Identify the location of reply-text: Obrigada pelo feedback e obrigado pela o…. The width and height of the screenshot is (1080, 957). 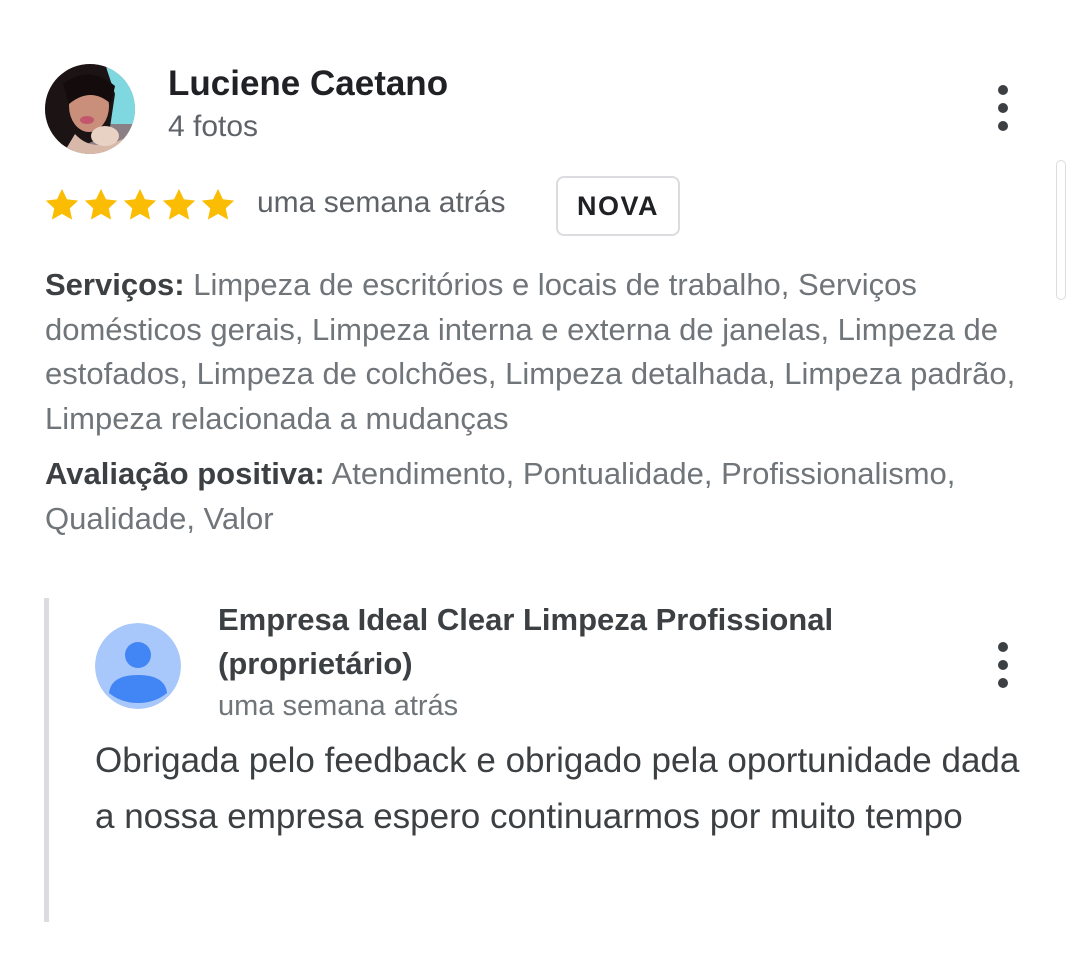
(557, 788).